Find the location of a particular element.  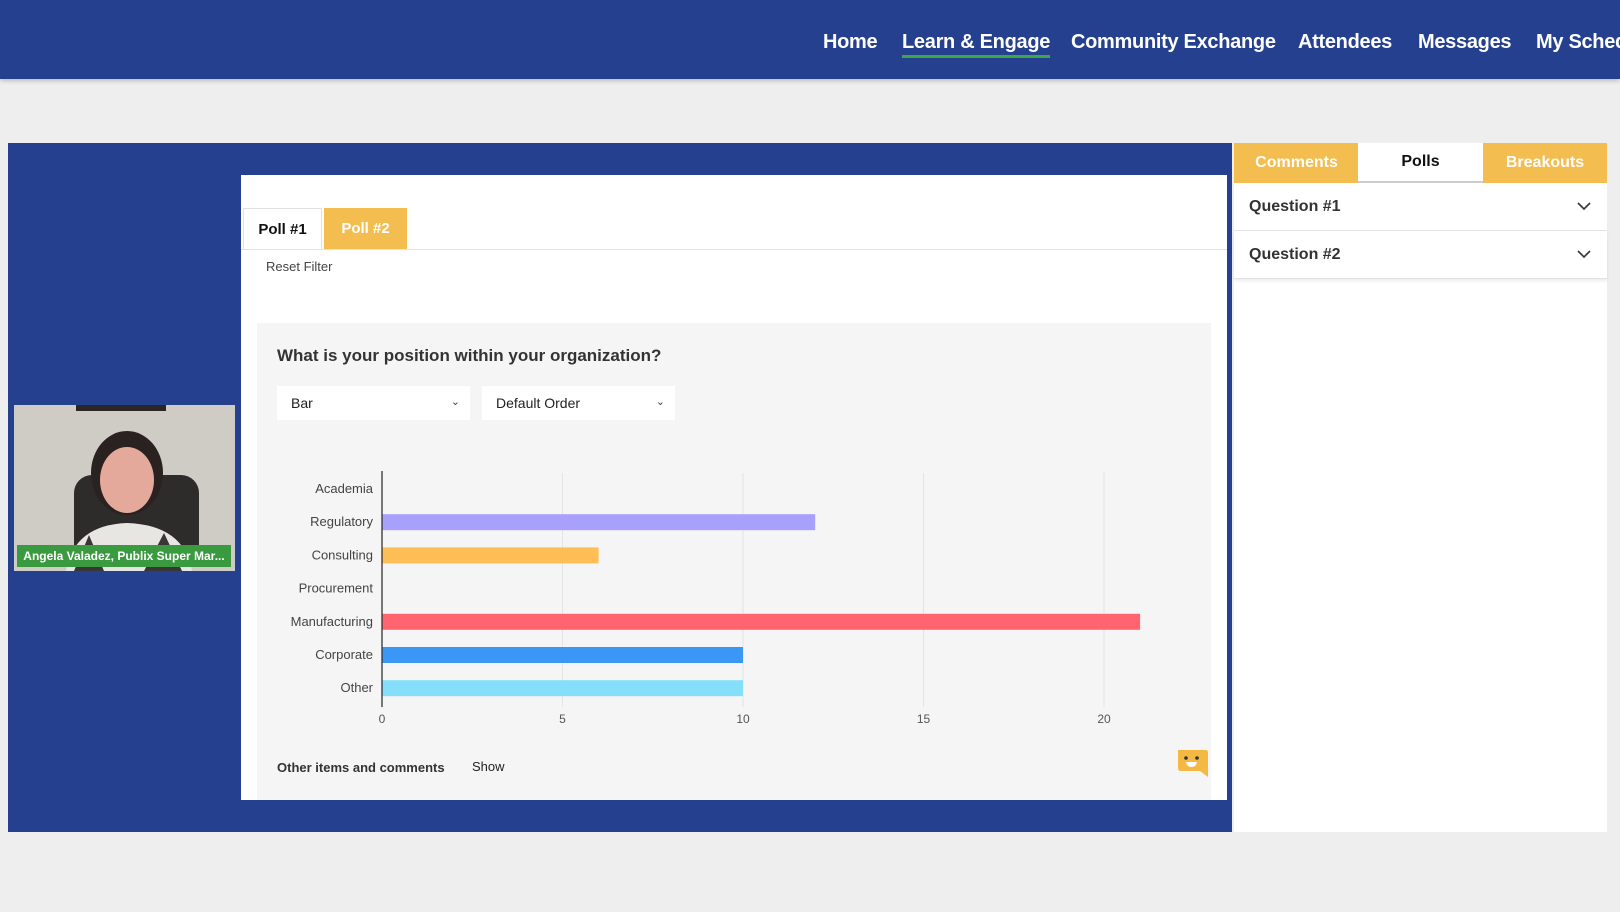

tab-breakouts: Breakouts is located at coordinates (1545, 163).